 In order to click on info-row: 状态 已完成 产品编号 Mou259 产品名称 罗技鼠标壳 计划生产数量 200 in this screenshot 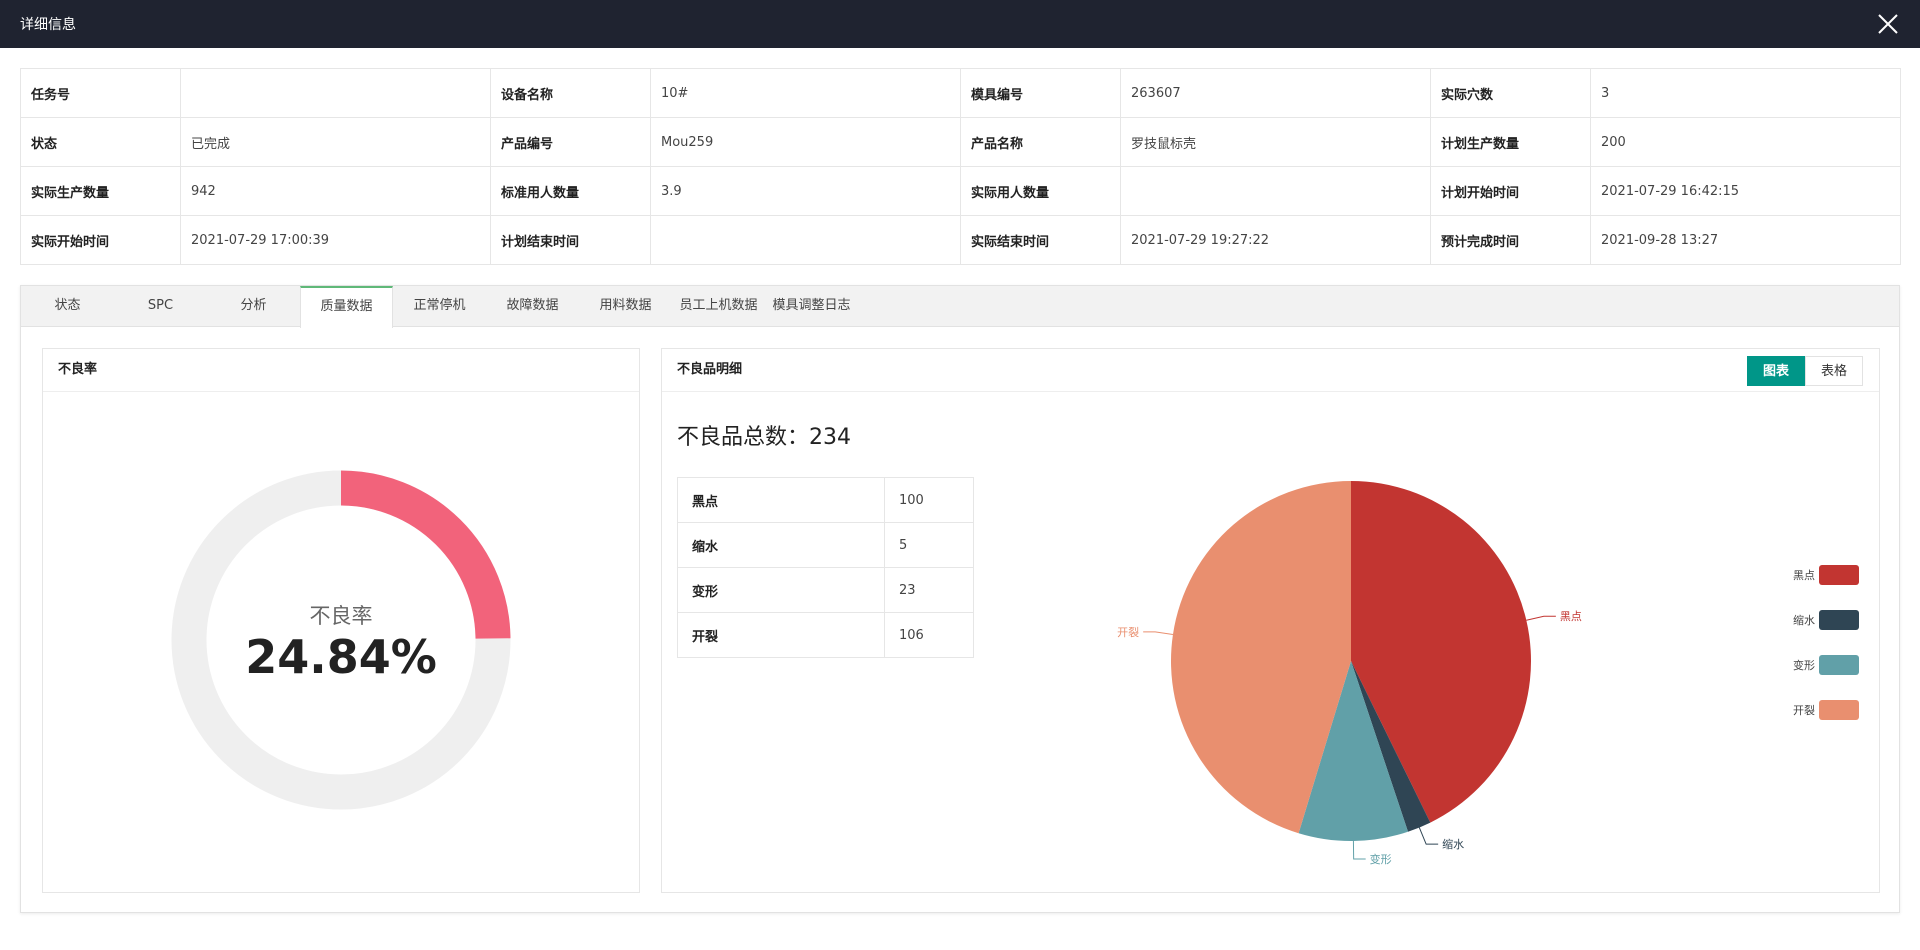, I will do `click(960, 142)`.